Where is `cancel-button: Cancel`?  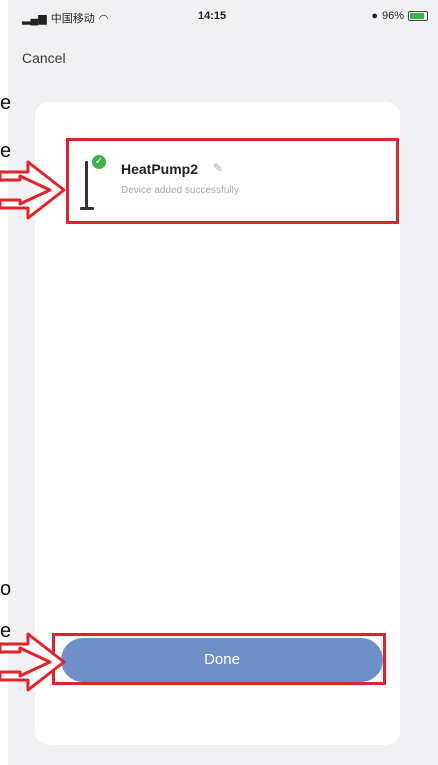
cancel-button: Cancel is located at coordinates (44, 58).